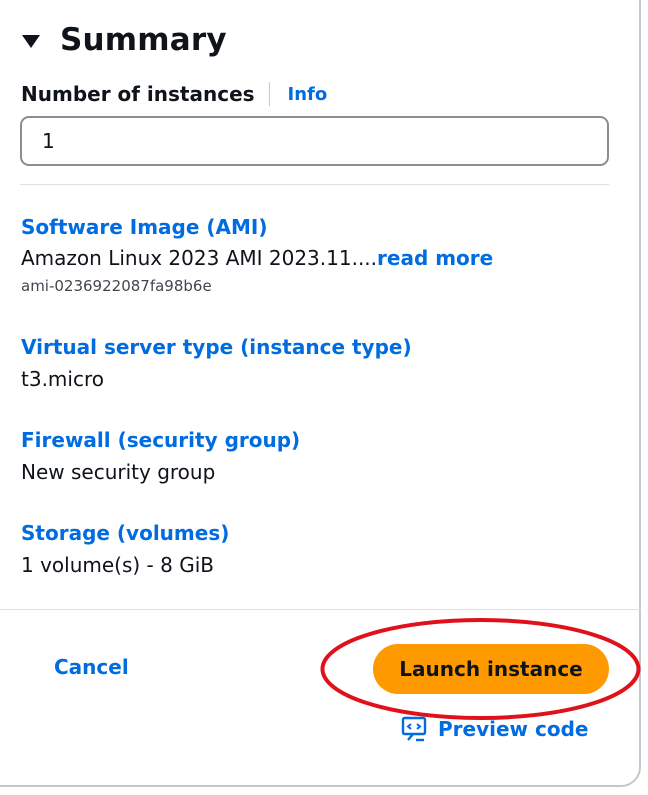 The width and height of the screenshot is (648, 795). What do you see at coordinates (116, 286) in the screenshot?
I see `ami-id: ami-0236922087fa98b6e` at bounding box center [116, 286].